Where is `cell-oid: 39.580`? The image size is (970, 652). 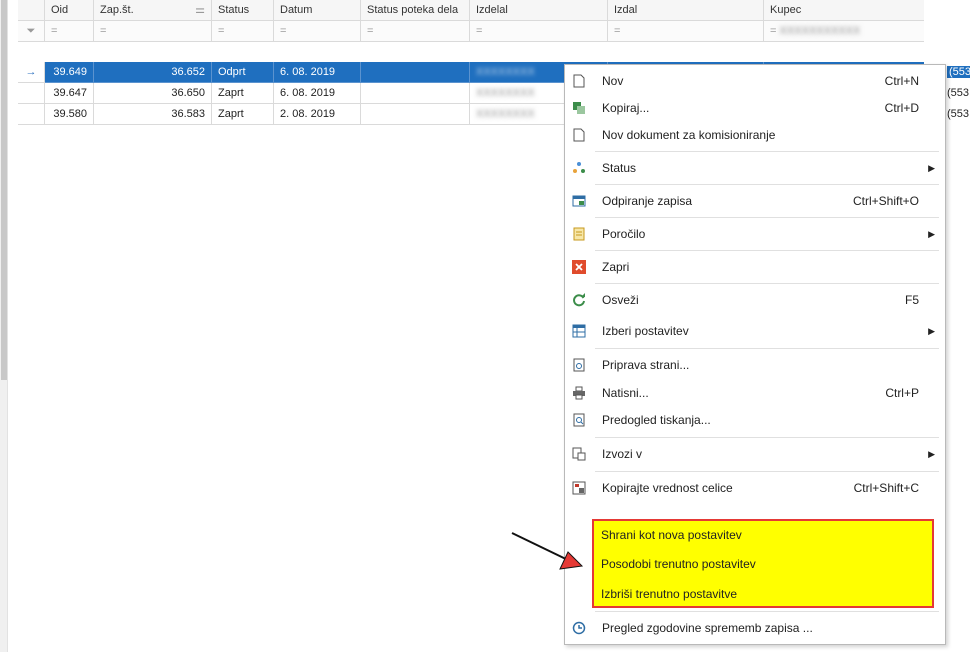 cell-oid: 39.580 is located at coordinates (69, 114).